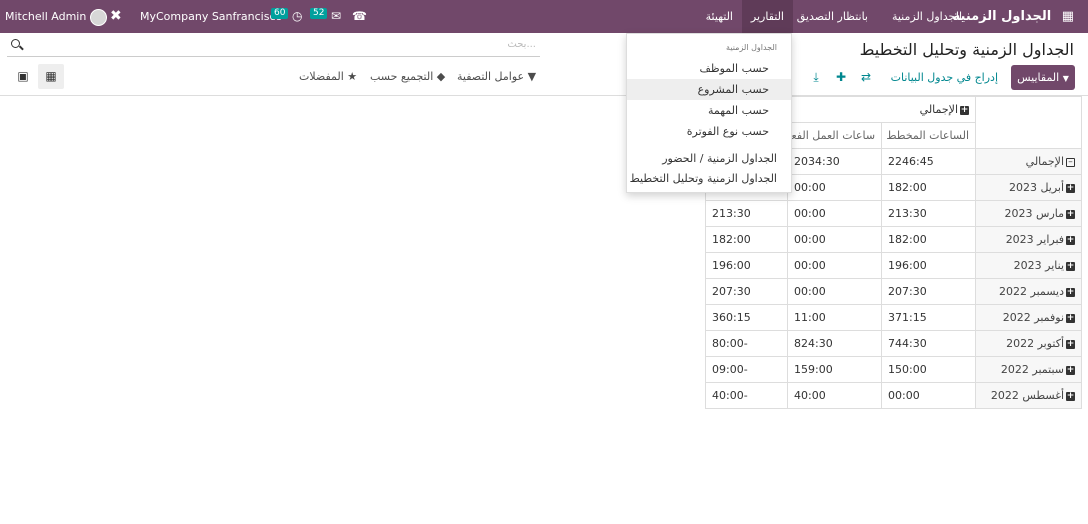  I want to click on menu-item-by-billing-type: حسب نوع الفوترة, so click(709, 131).